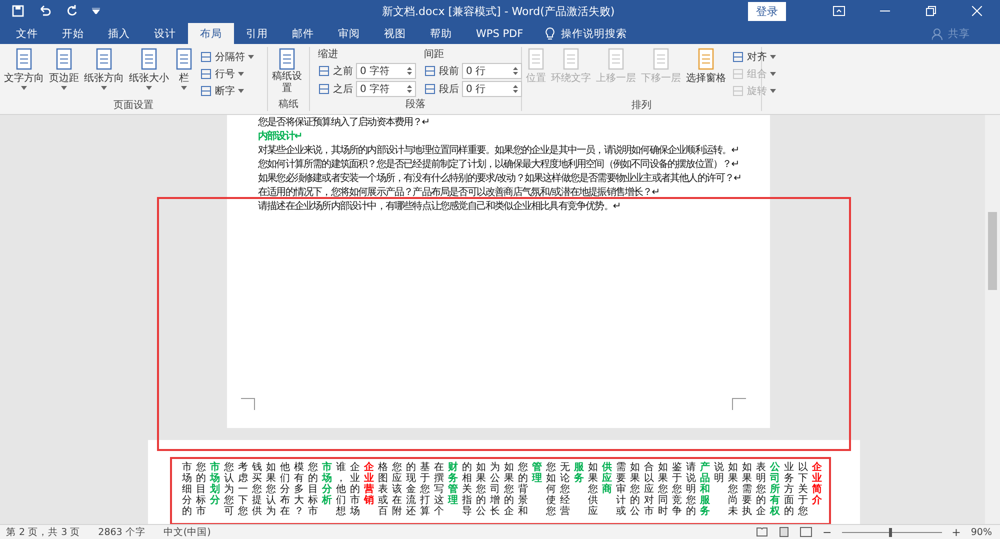 The image size is (1000, 539). I want to click on ribbon-tab: 引用, so click(257, 34).